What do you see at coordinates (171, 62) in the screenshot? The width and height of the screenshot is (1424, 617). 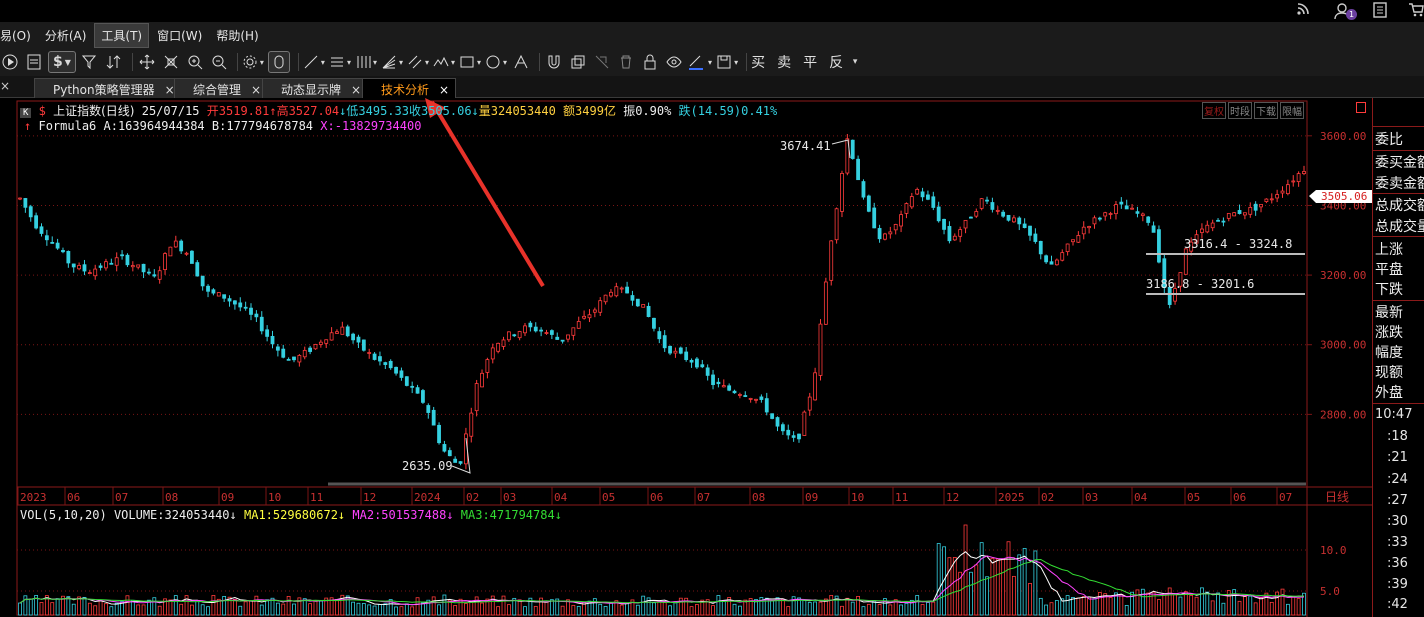 I see `crosshair-icon` at bounding box center [171, 62].